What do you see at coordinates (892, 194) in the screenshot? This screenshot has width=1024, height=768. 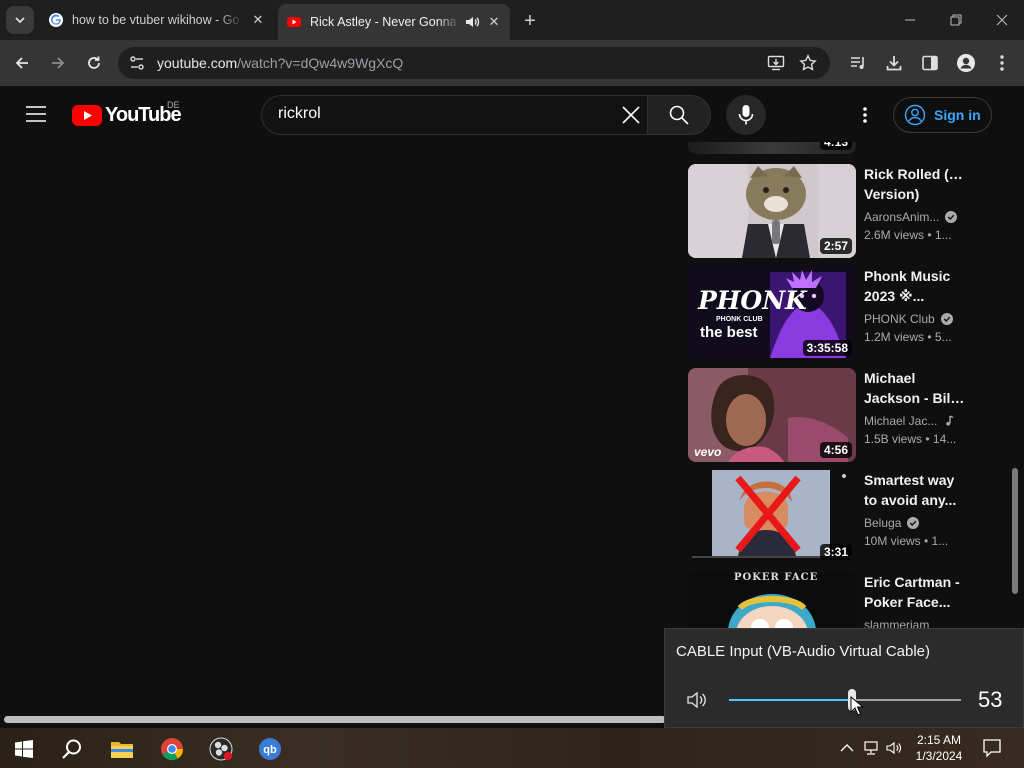 I see `video-title-line: Version)` at bounding box center [892, 194].